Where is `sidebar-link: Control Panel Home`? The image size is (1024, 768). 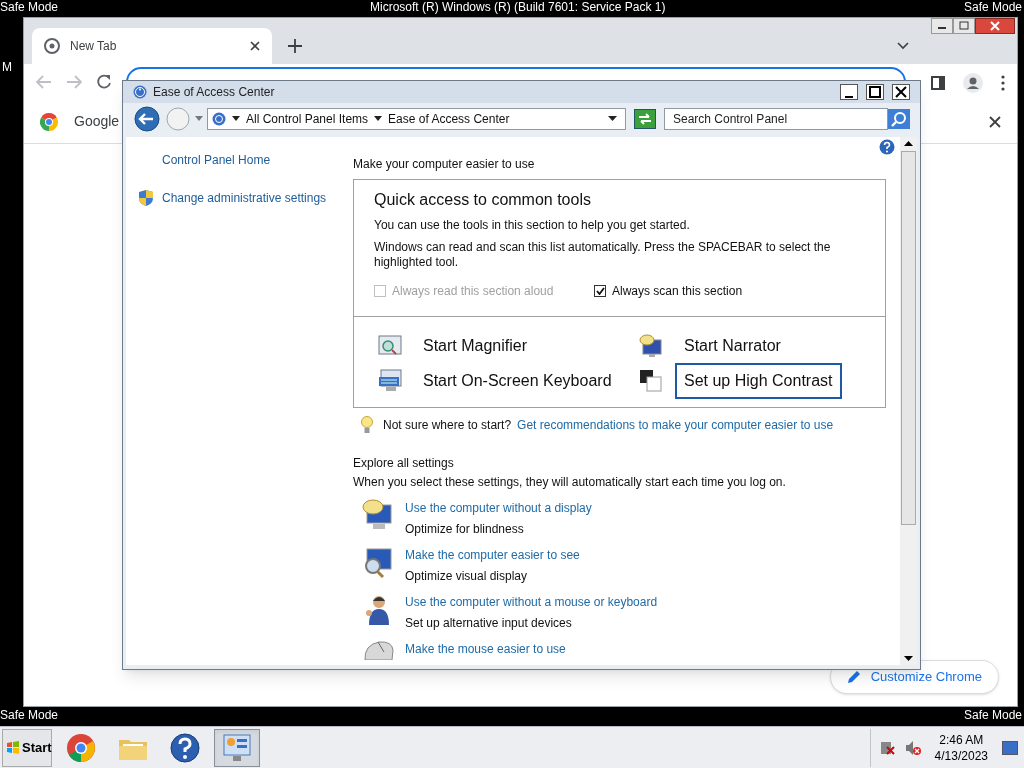
sidebar-link: Control Panel Home is located at coordinates (216, 160).